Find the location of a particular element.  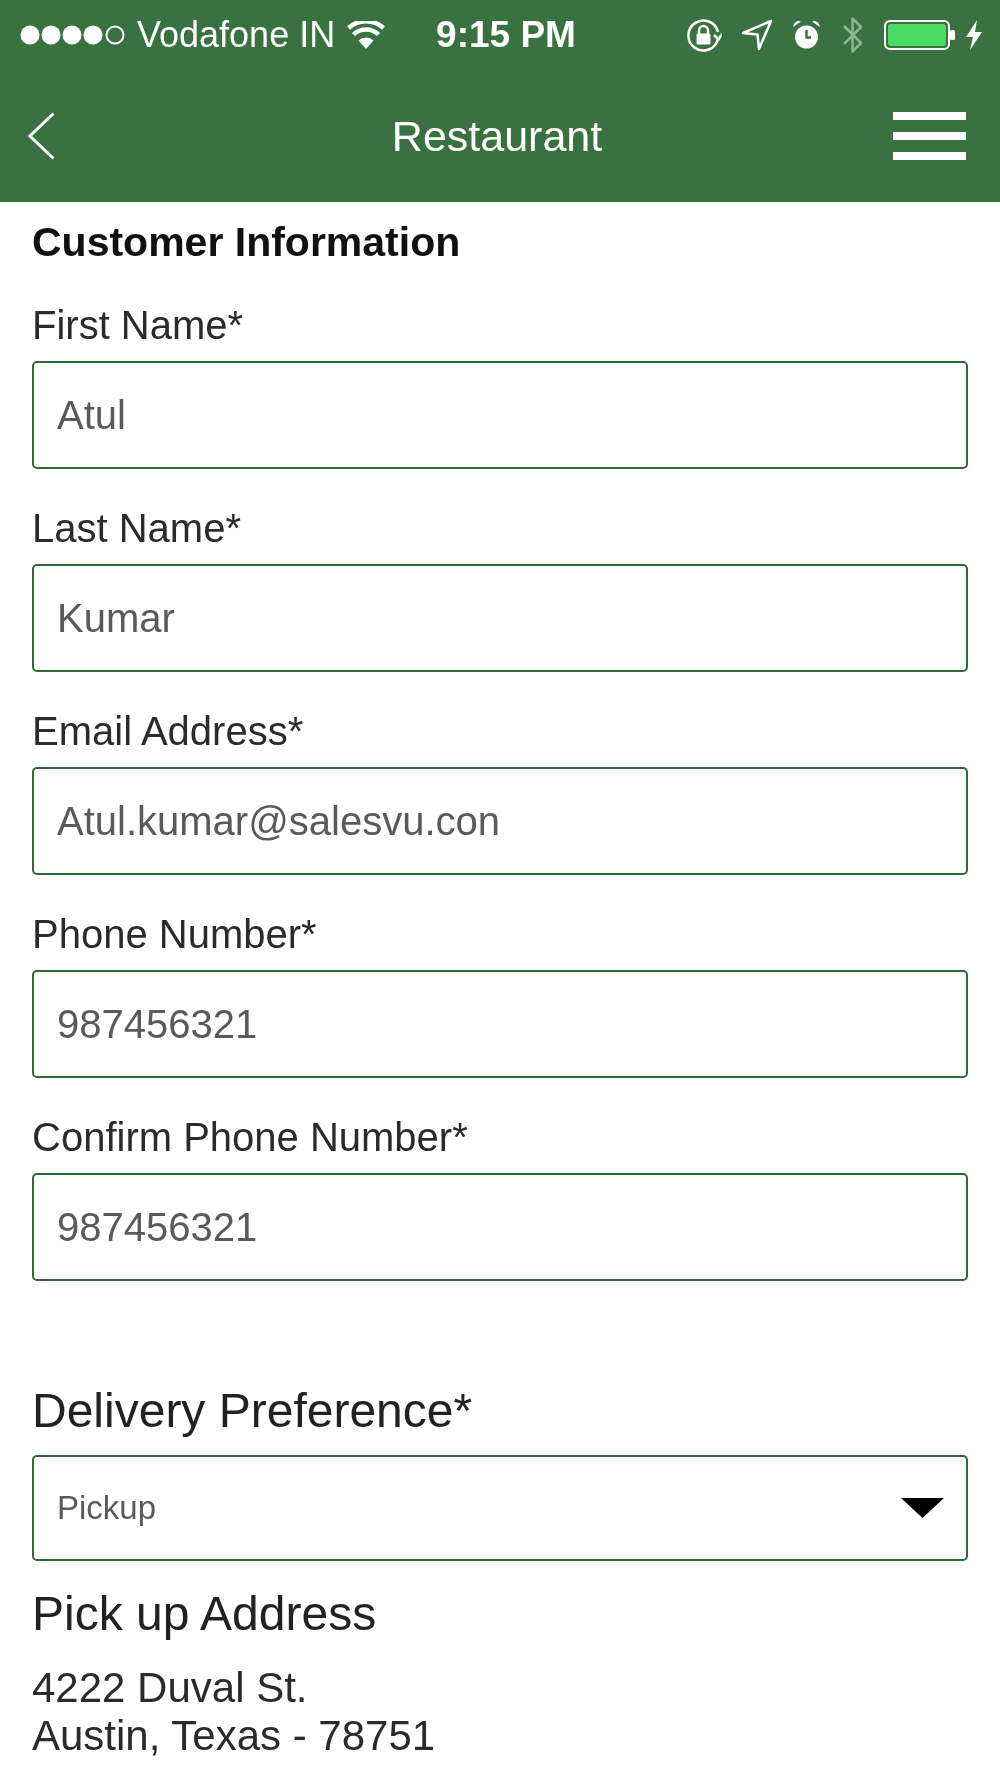

address-line: Austin, Texas - 78751 is located at coordinates (234, 1736).